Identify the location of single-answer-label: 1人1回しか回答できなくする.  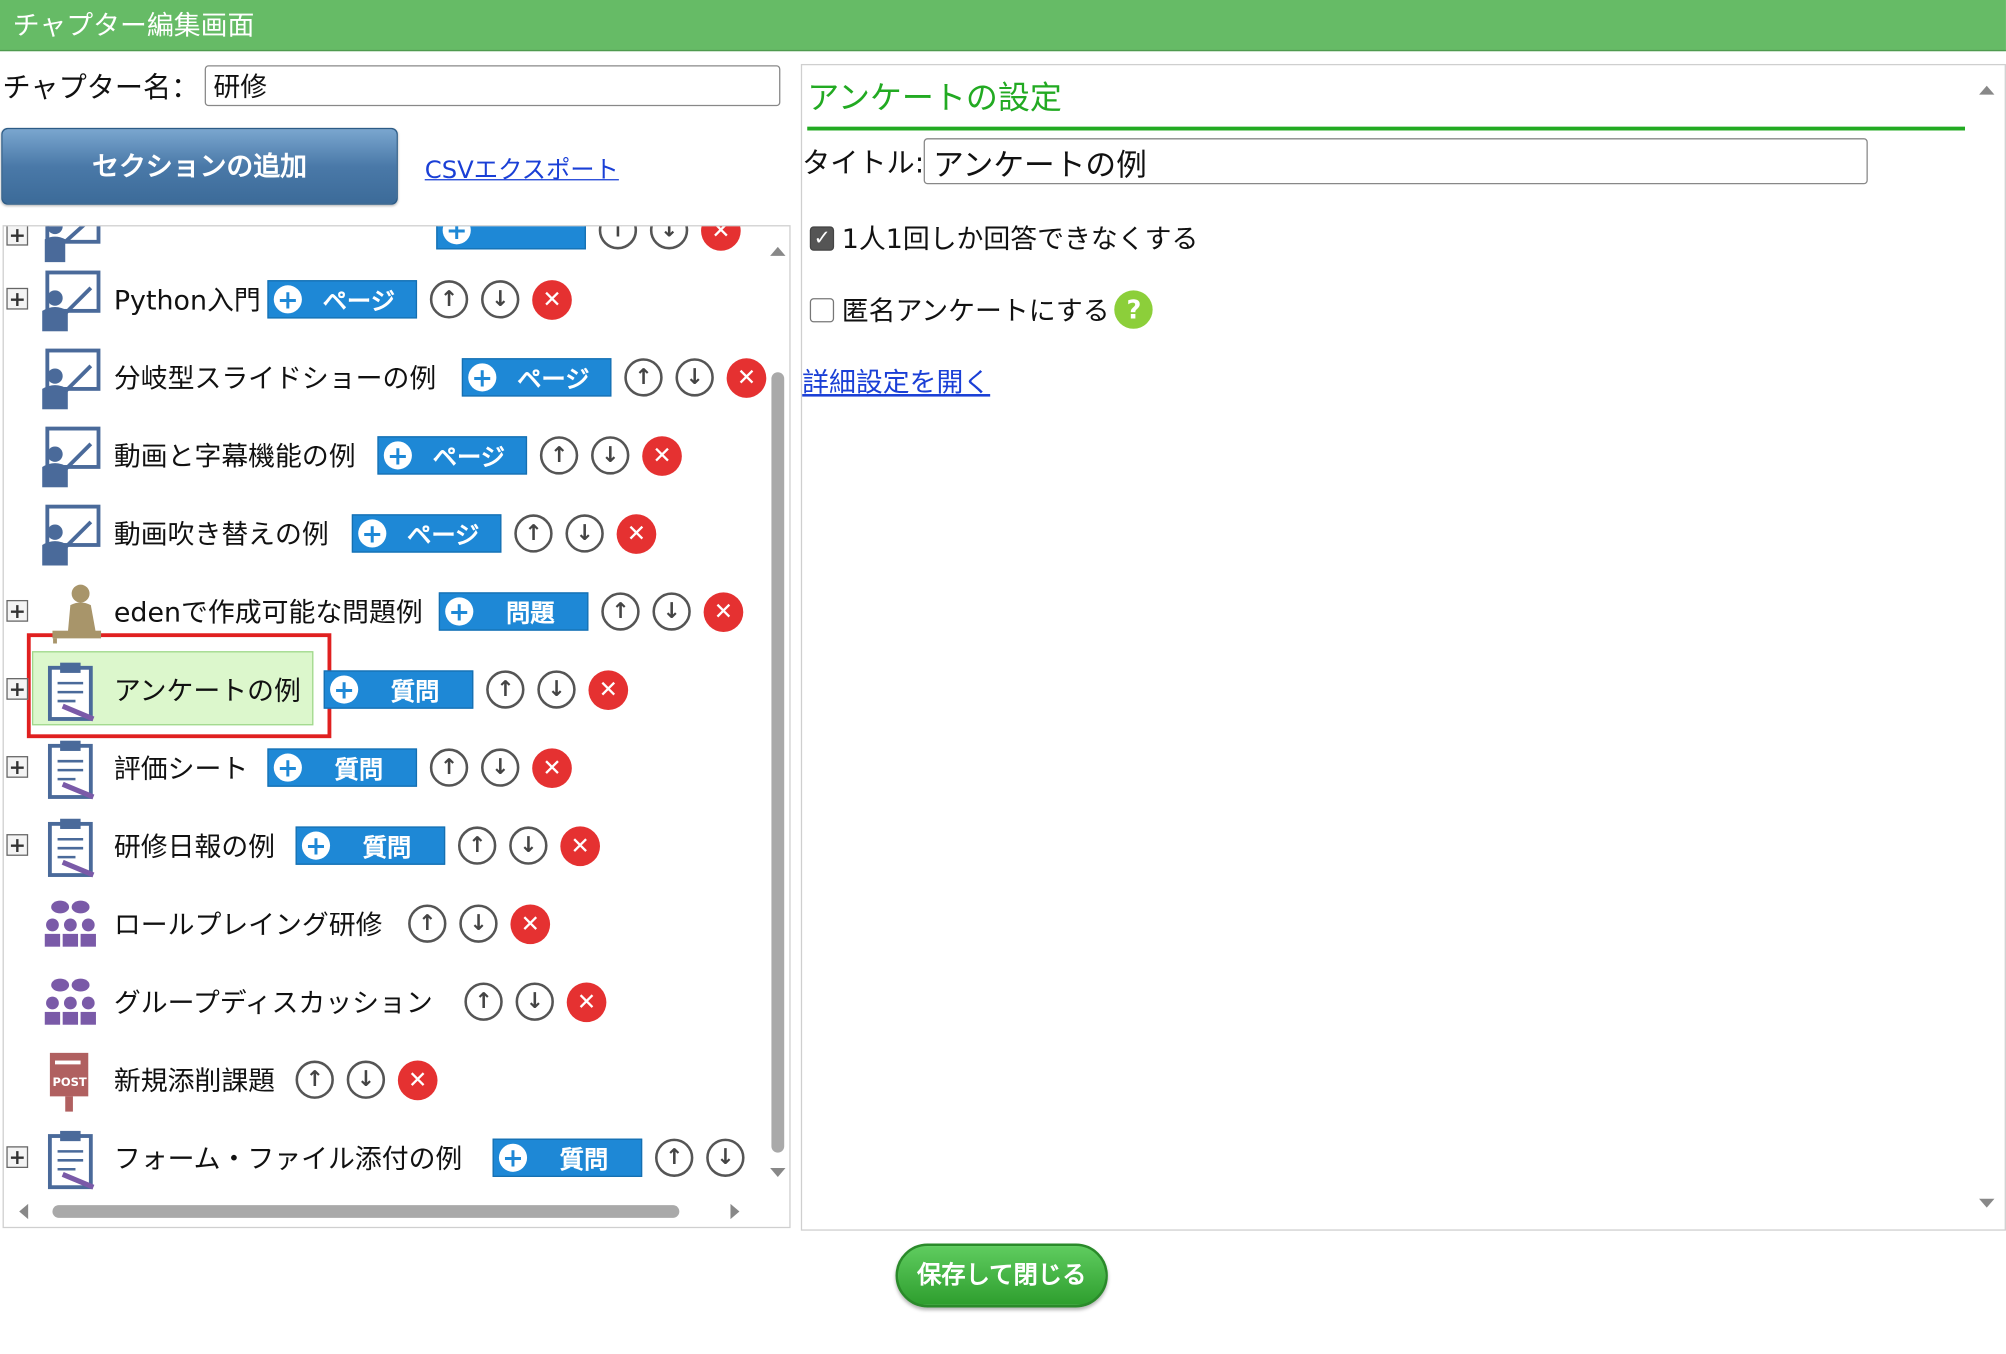
(1020, 238).